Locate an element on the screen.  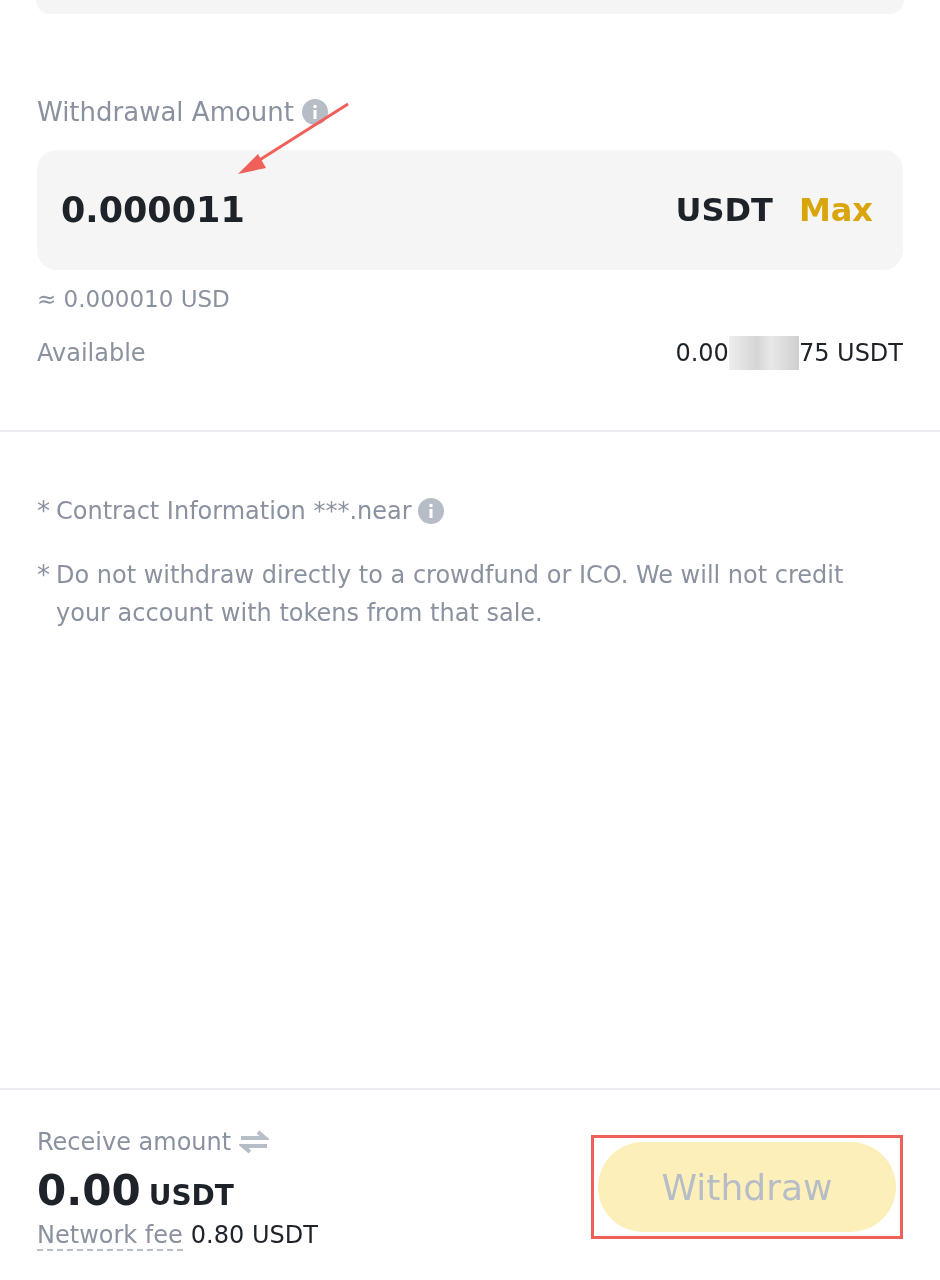
fee-value: 0.80 USDT is located at coordinates (254, 1235).